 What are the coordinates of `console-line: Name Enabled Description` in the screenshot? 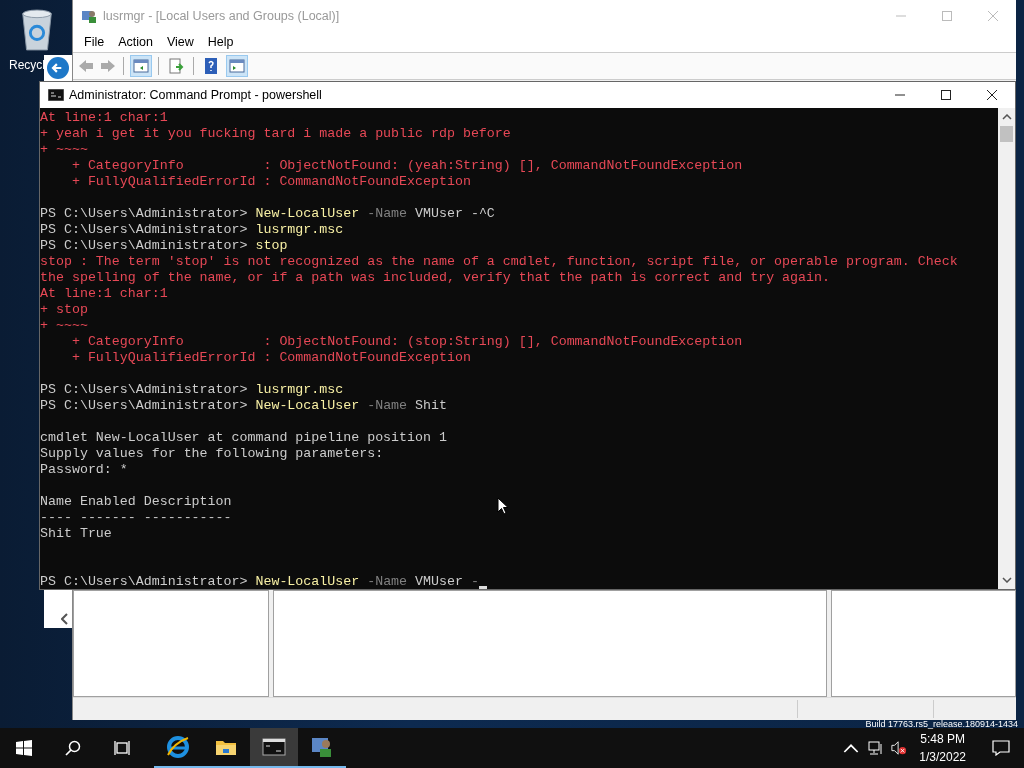 It's located at (136, 502).